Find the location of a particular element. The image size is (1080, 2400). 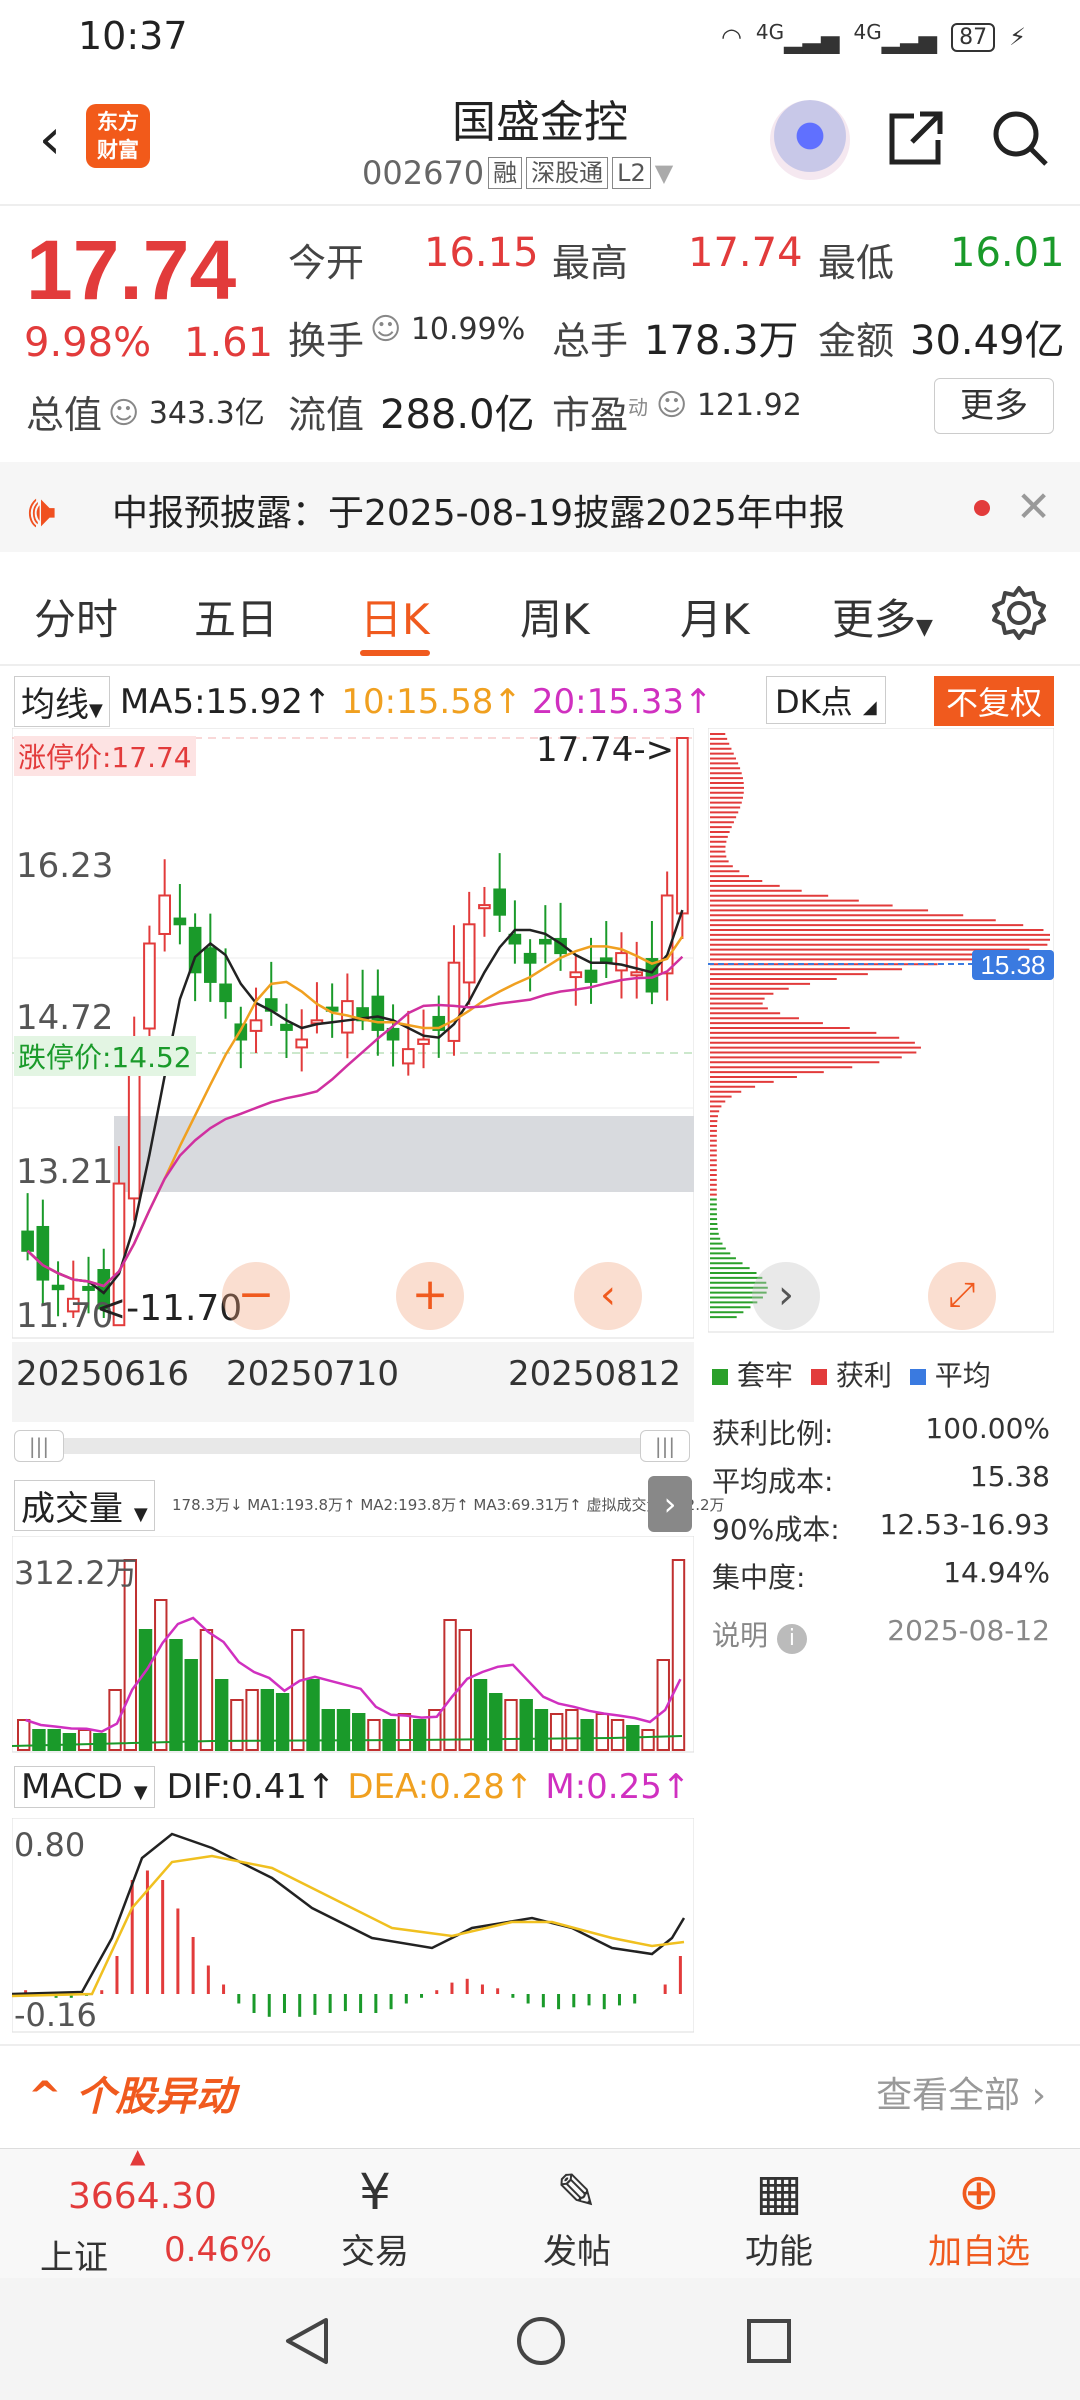

battery-icon: 87 is located at coordinates (973, 37).